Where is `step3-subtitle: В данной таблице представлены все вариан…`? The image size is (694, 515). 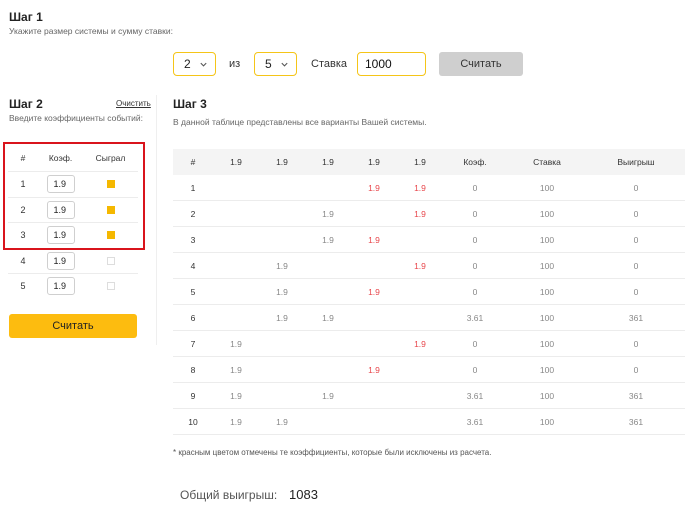 step3-subtitle: В данной таблице представлены все вариан… is located at coordinates (300, 122).